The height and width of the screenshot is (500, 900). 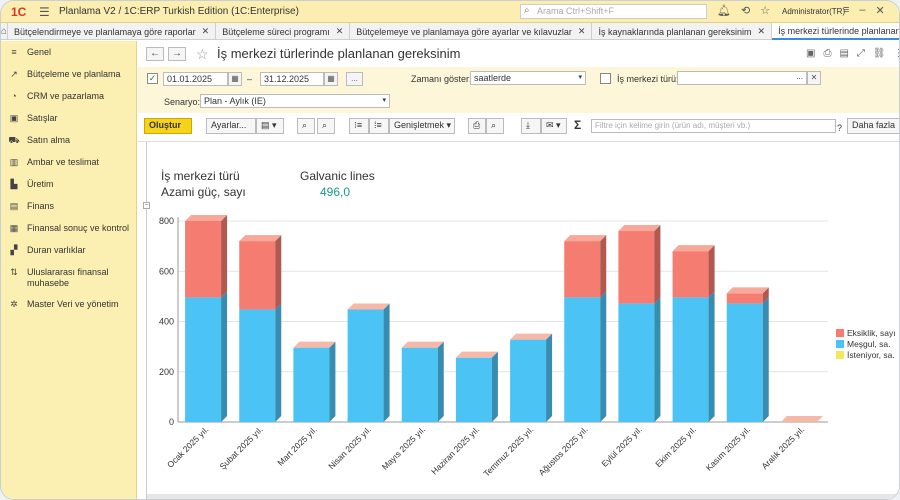 What do you see at coordinates (331, 79) in the screenshot?
I see `calendar-to-icon: ▦` at bounding box center [331, 79].